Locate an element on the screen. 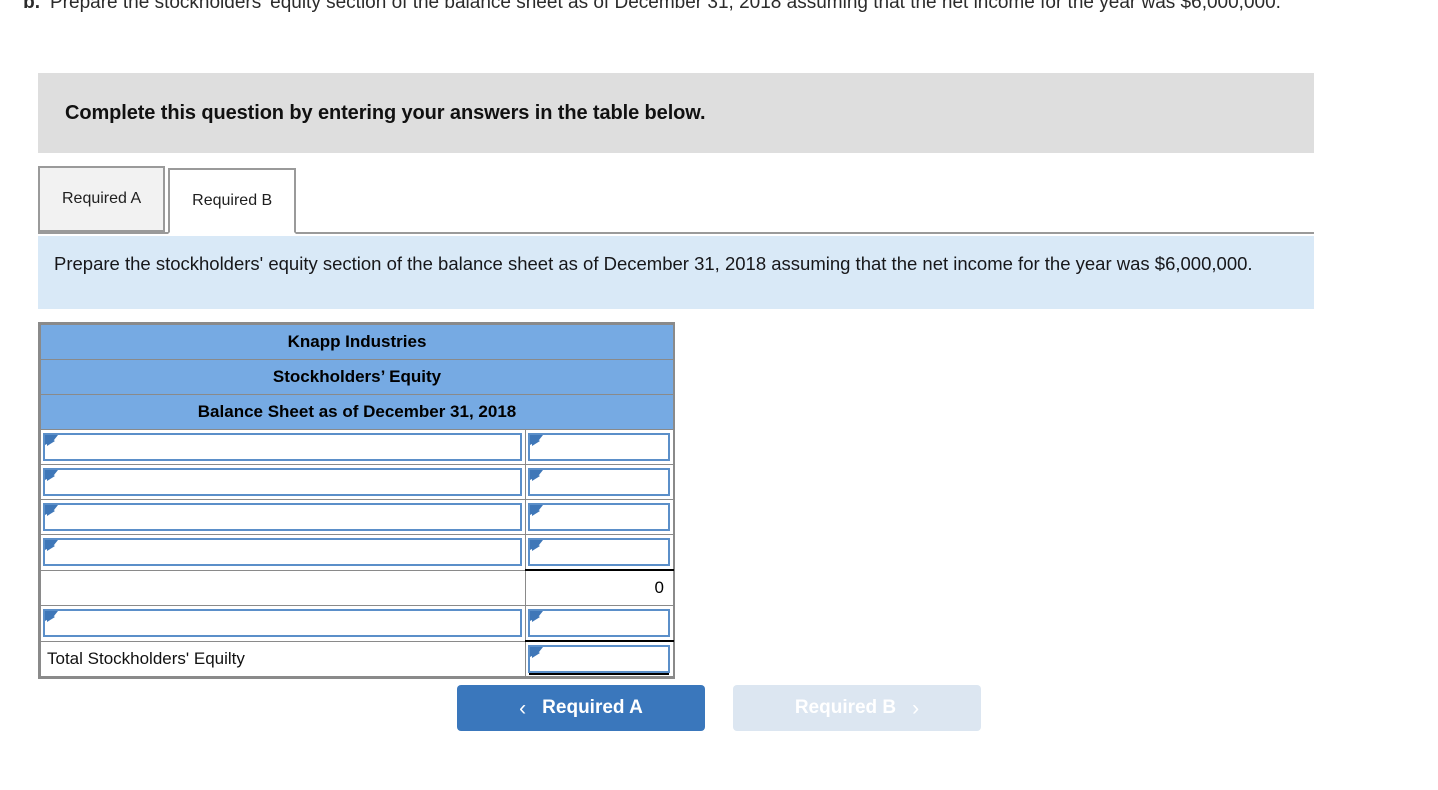 This screenshot has height=790, width=1438. next-required-b-button: Required B › is located at coordinates (857, 708).